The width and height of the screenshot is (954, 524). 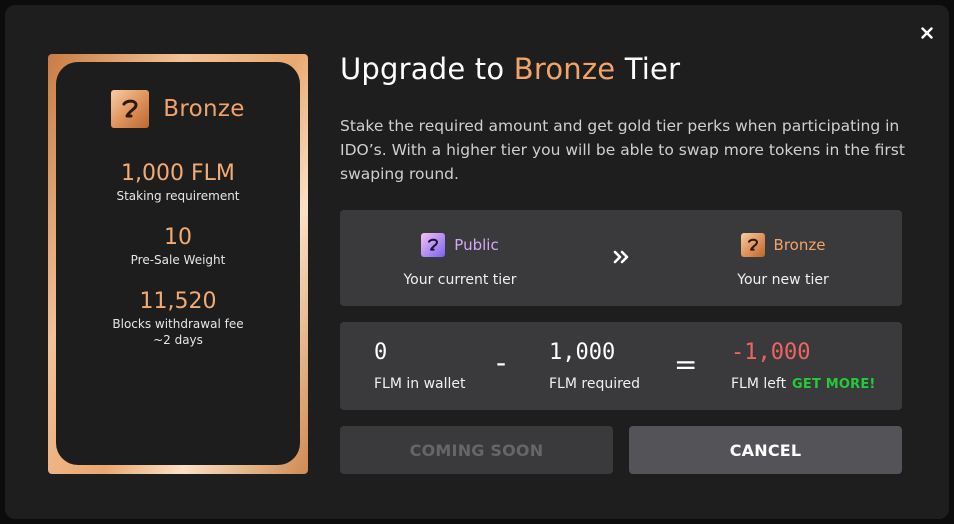 I want to click on stat-value: 11,520, so click(x=178, y=301).